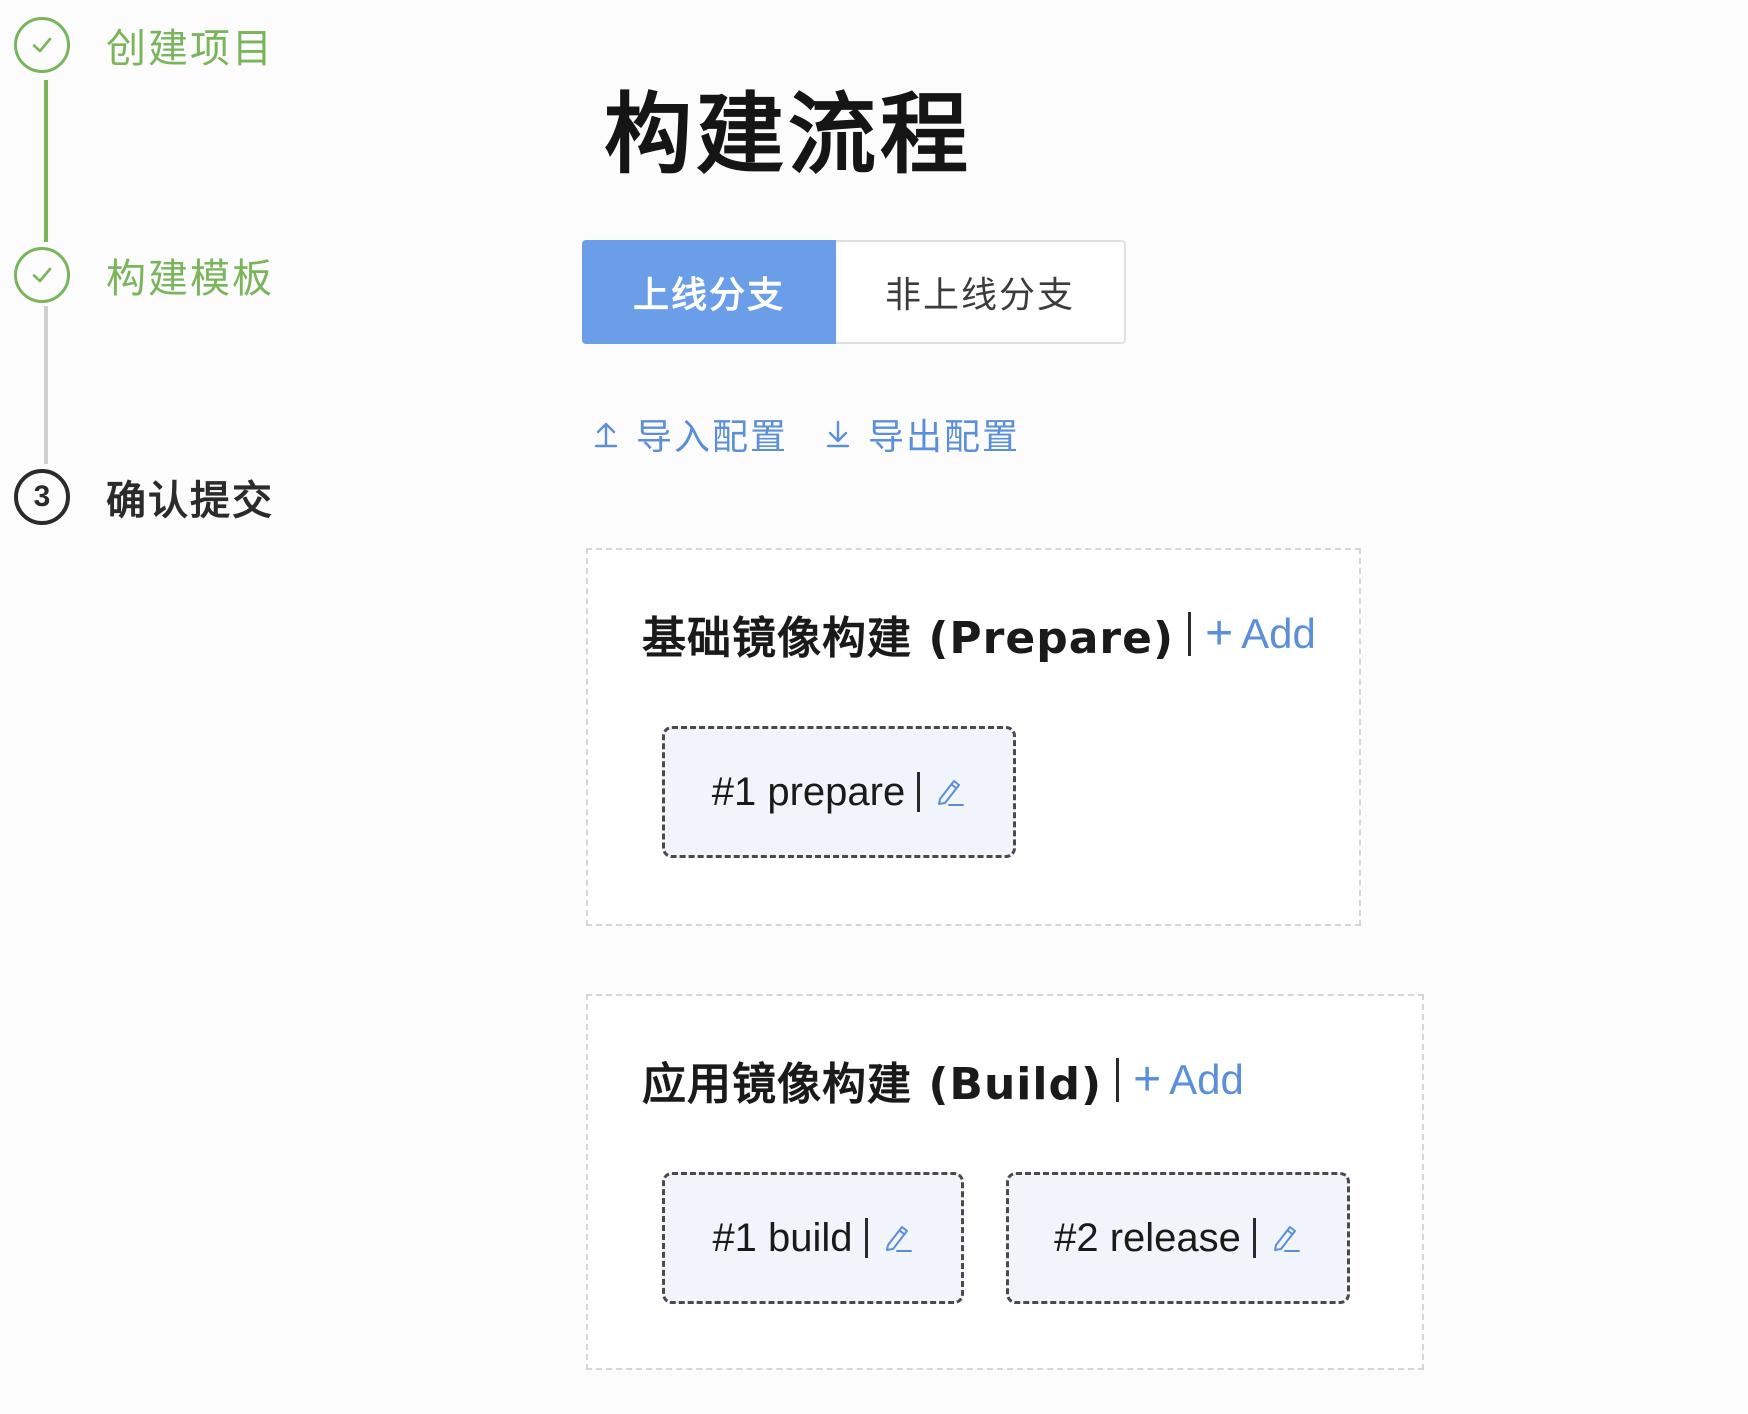 The width and height of the screenshot is (1748, 1414). What do you see at coordinates (1147, 1237) in the screenshot?
I see `job-label: #2 release` at bounding box center [1147, 1237].